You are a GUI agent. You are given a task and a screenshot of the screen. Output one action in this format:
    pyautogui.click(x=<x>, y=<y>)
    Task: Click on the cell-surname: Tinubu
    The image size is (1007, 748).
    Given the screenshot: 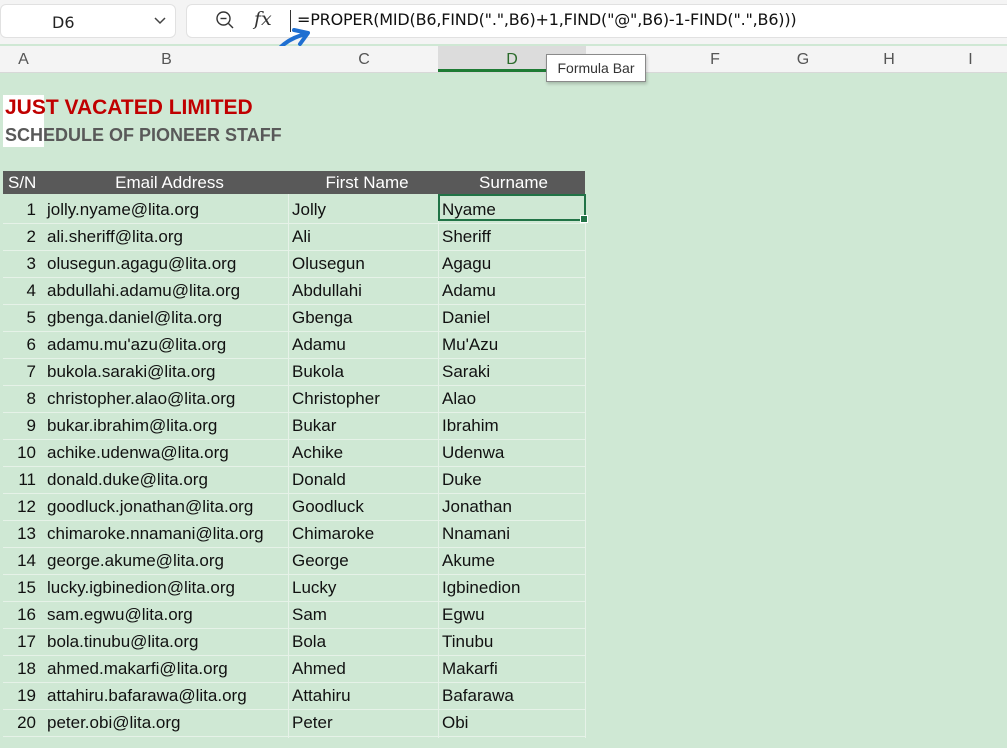 What is the action you would take?
    pyautogui.click(x=467, y=641)
    